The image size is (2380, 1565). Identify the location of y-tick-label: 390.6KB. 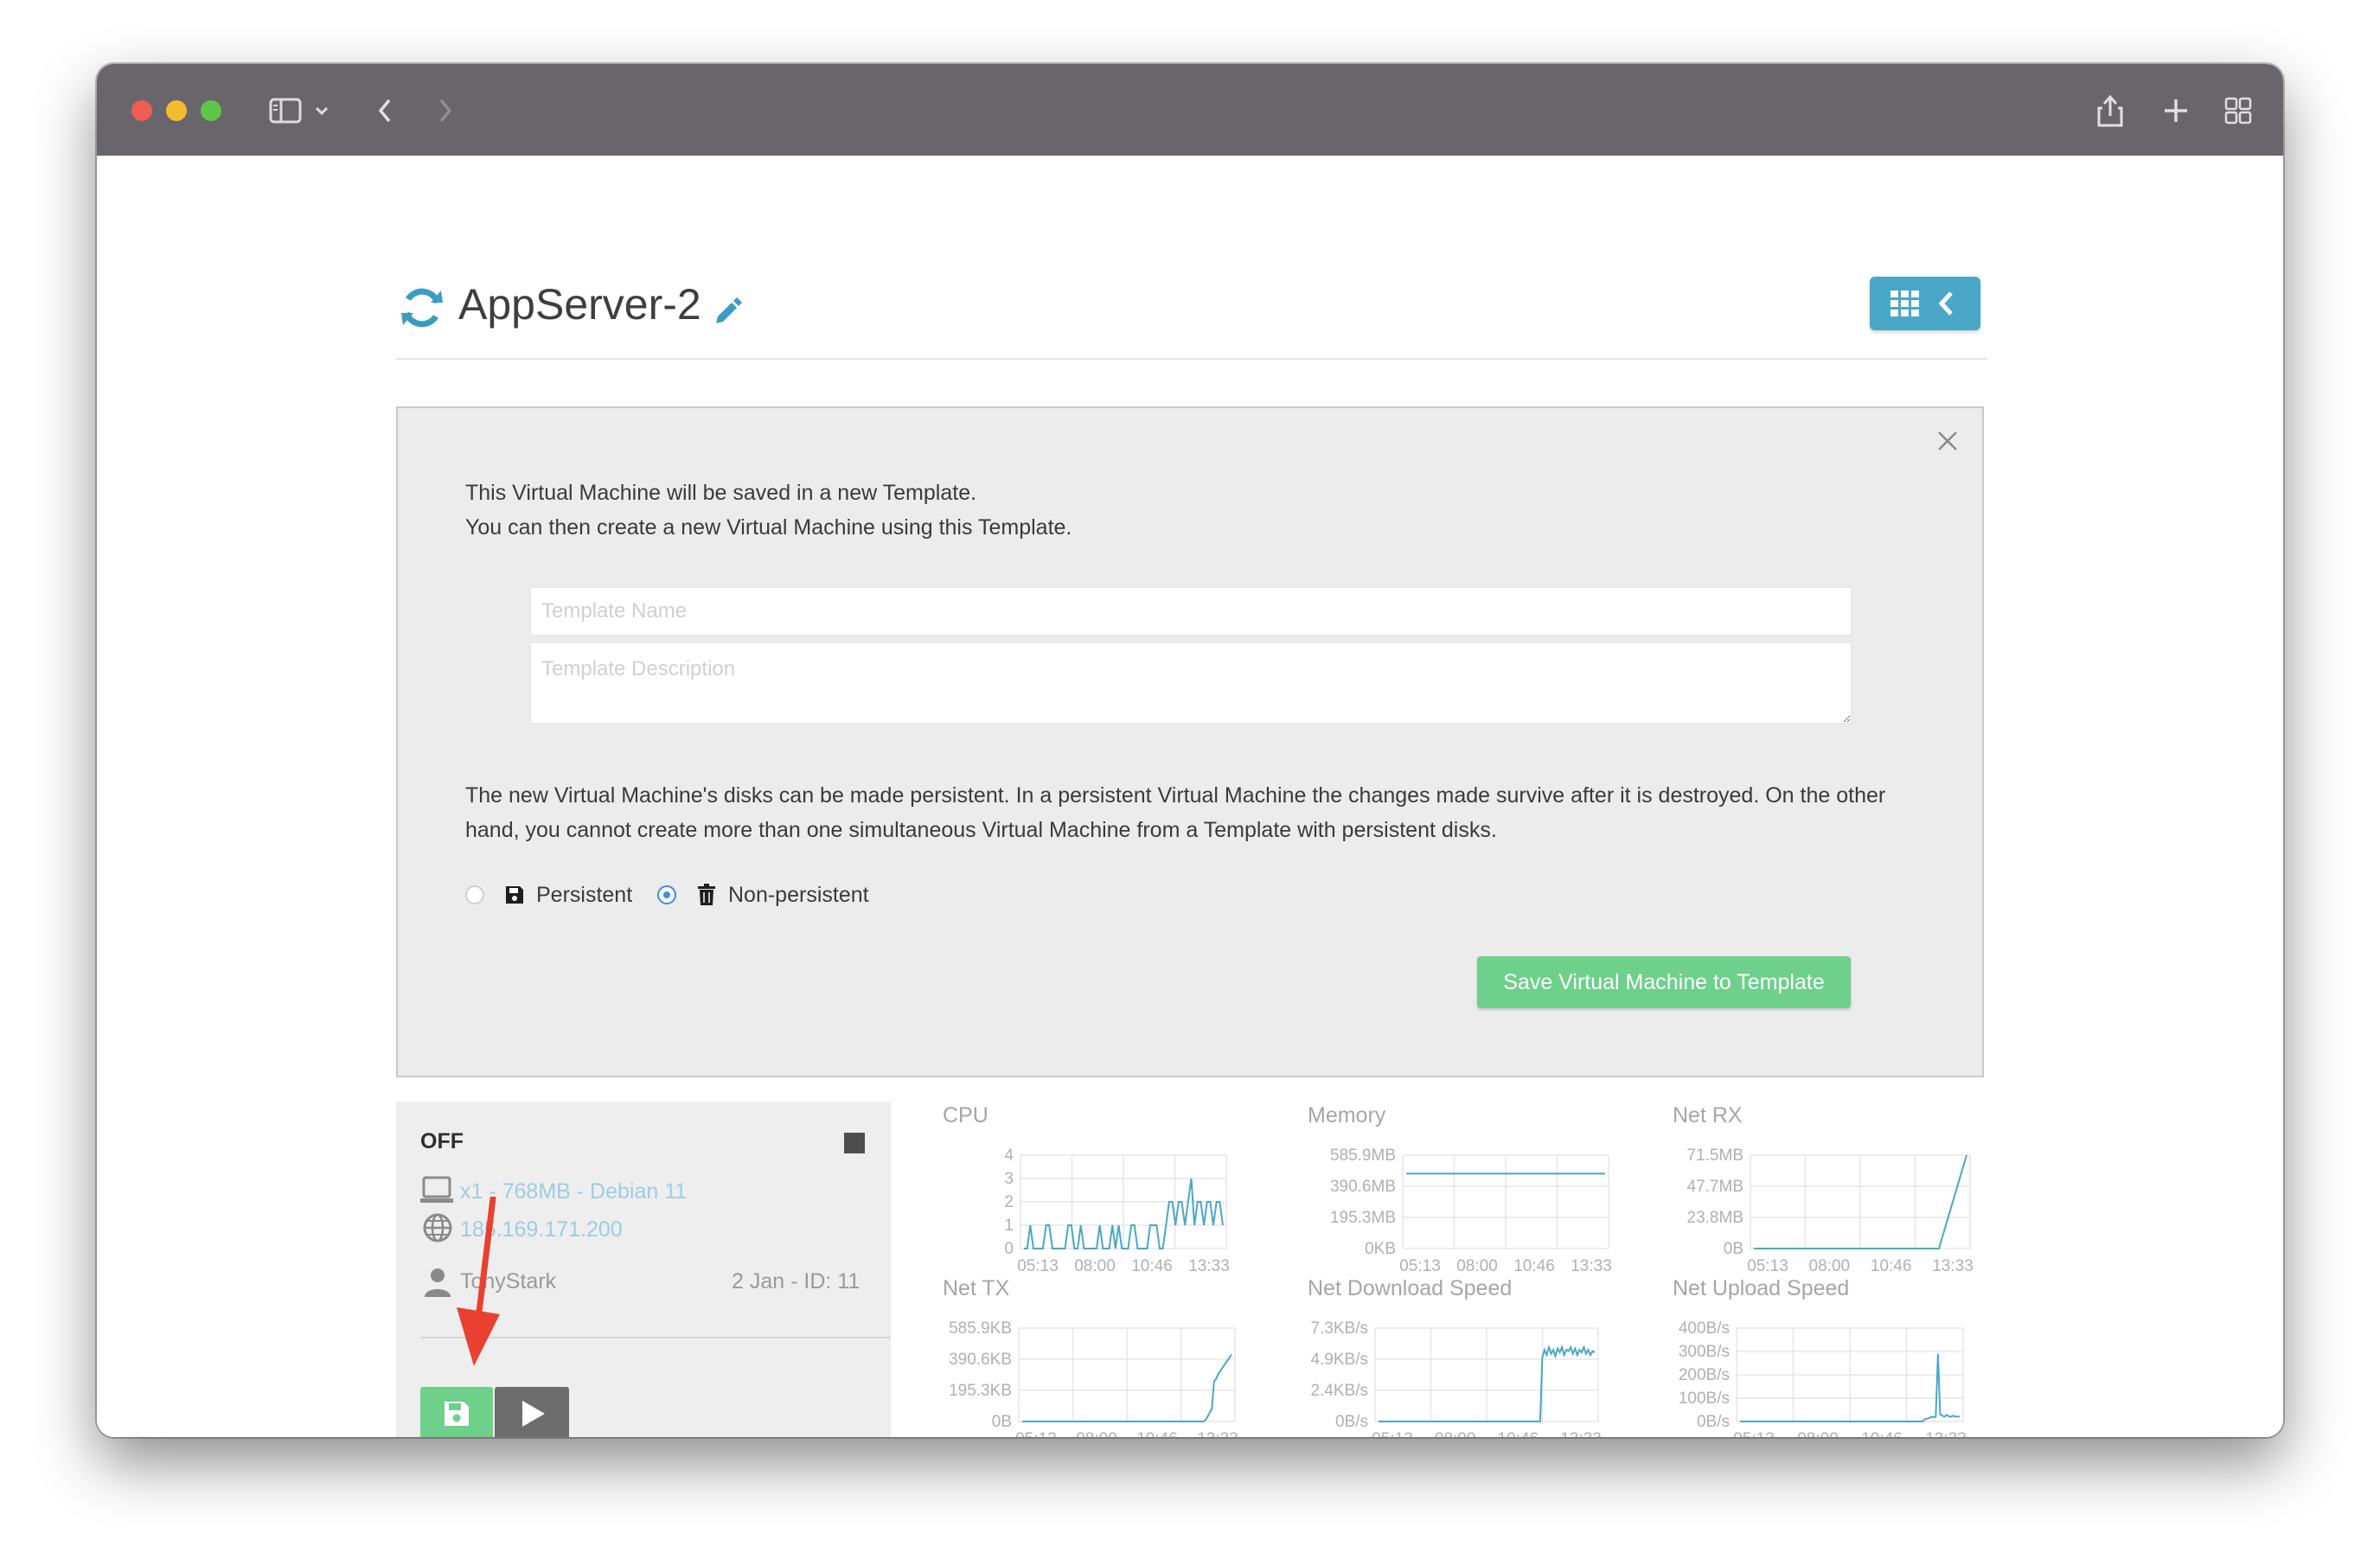
(981, 1360).